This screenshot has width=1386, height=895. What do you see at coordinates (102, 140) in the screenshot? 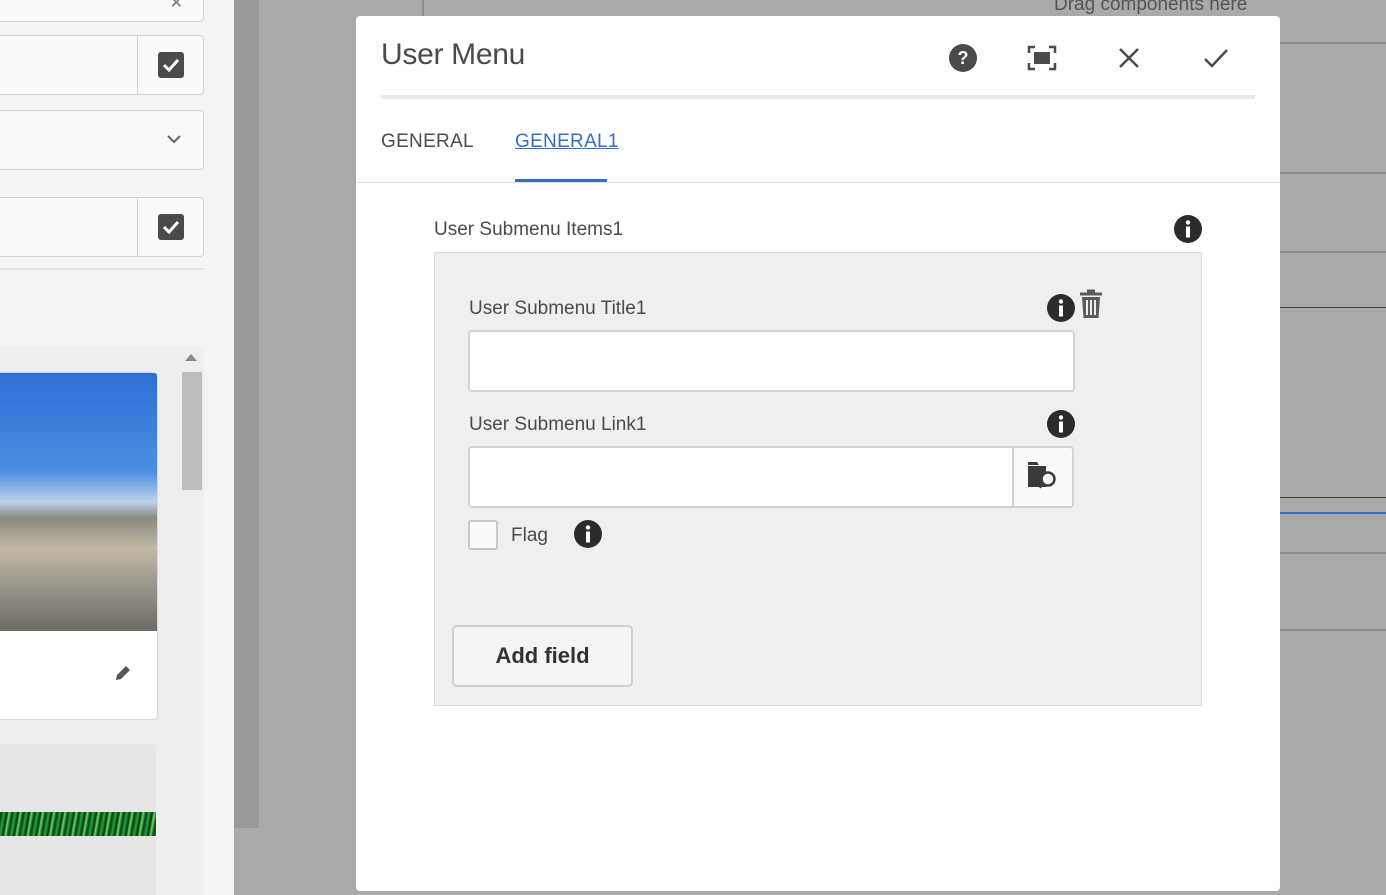
I see `side-panel-select` at bounding box center [102, 140].